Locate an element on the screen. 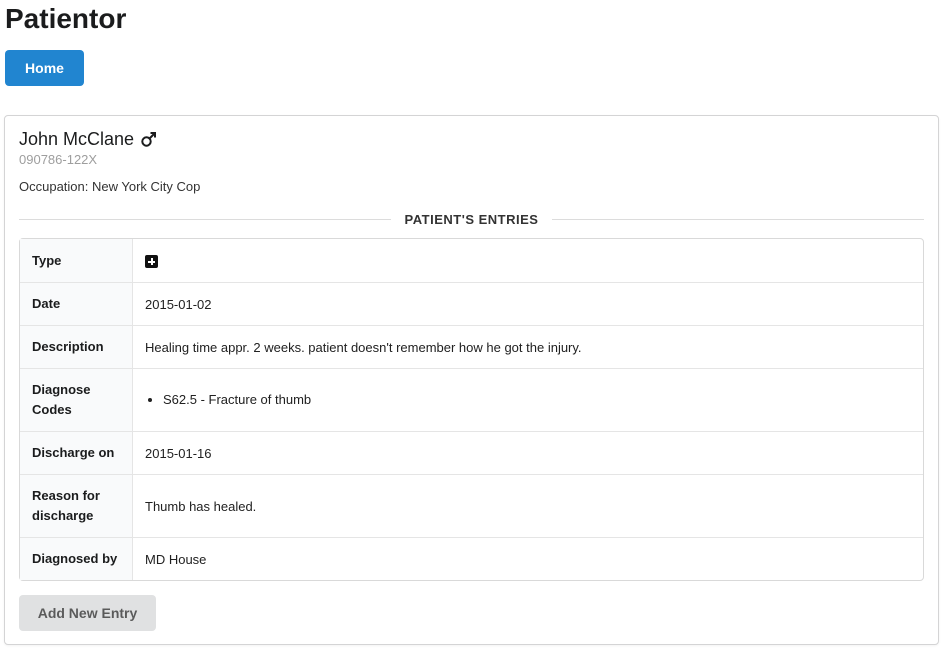  table-row: Type is located at coordinates (471, 260).